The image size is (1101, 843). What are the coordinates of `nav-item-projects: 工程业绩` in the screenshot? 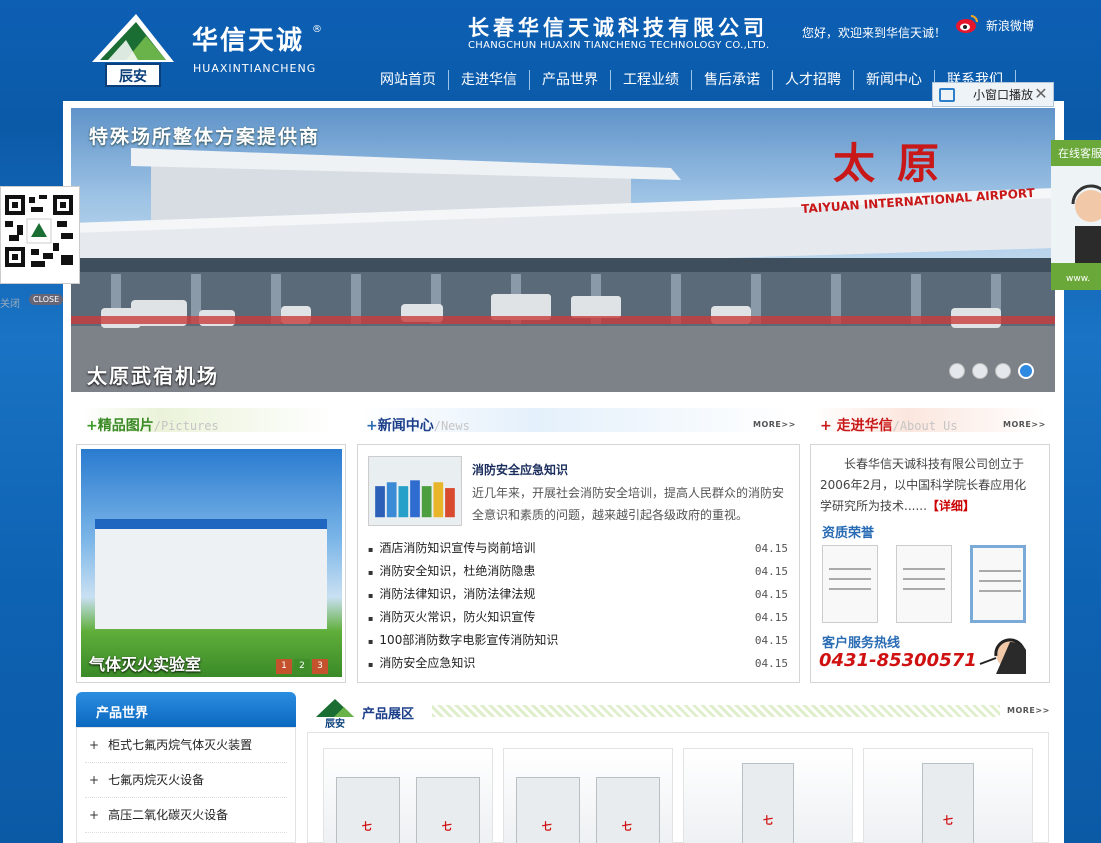 It's located at (651, 80).